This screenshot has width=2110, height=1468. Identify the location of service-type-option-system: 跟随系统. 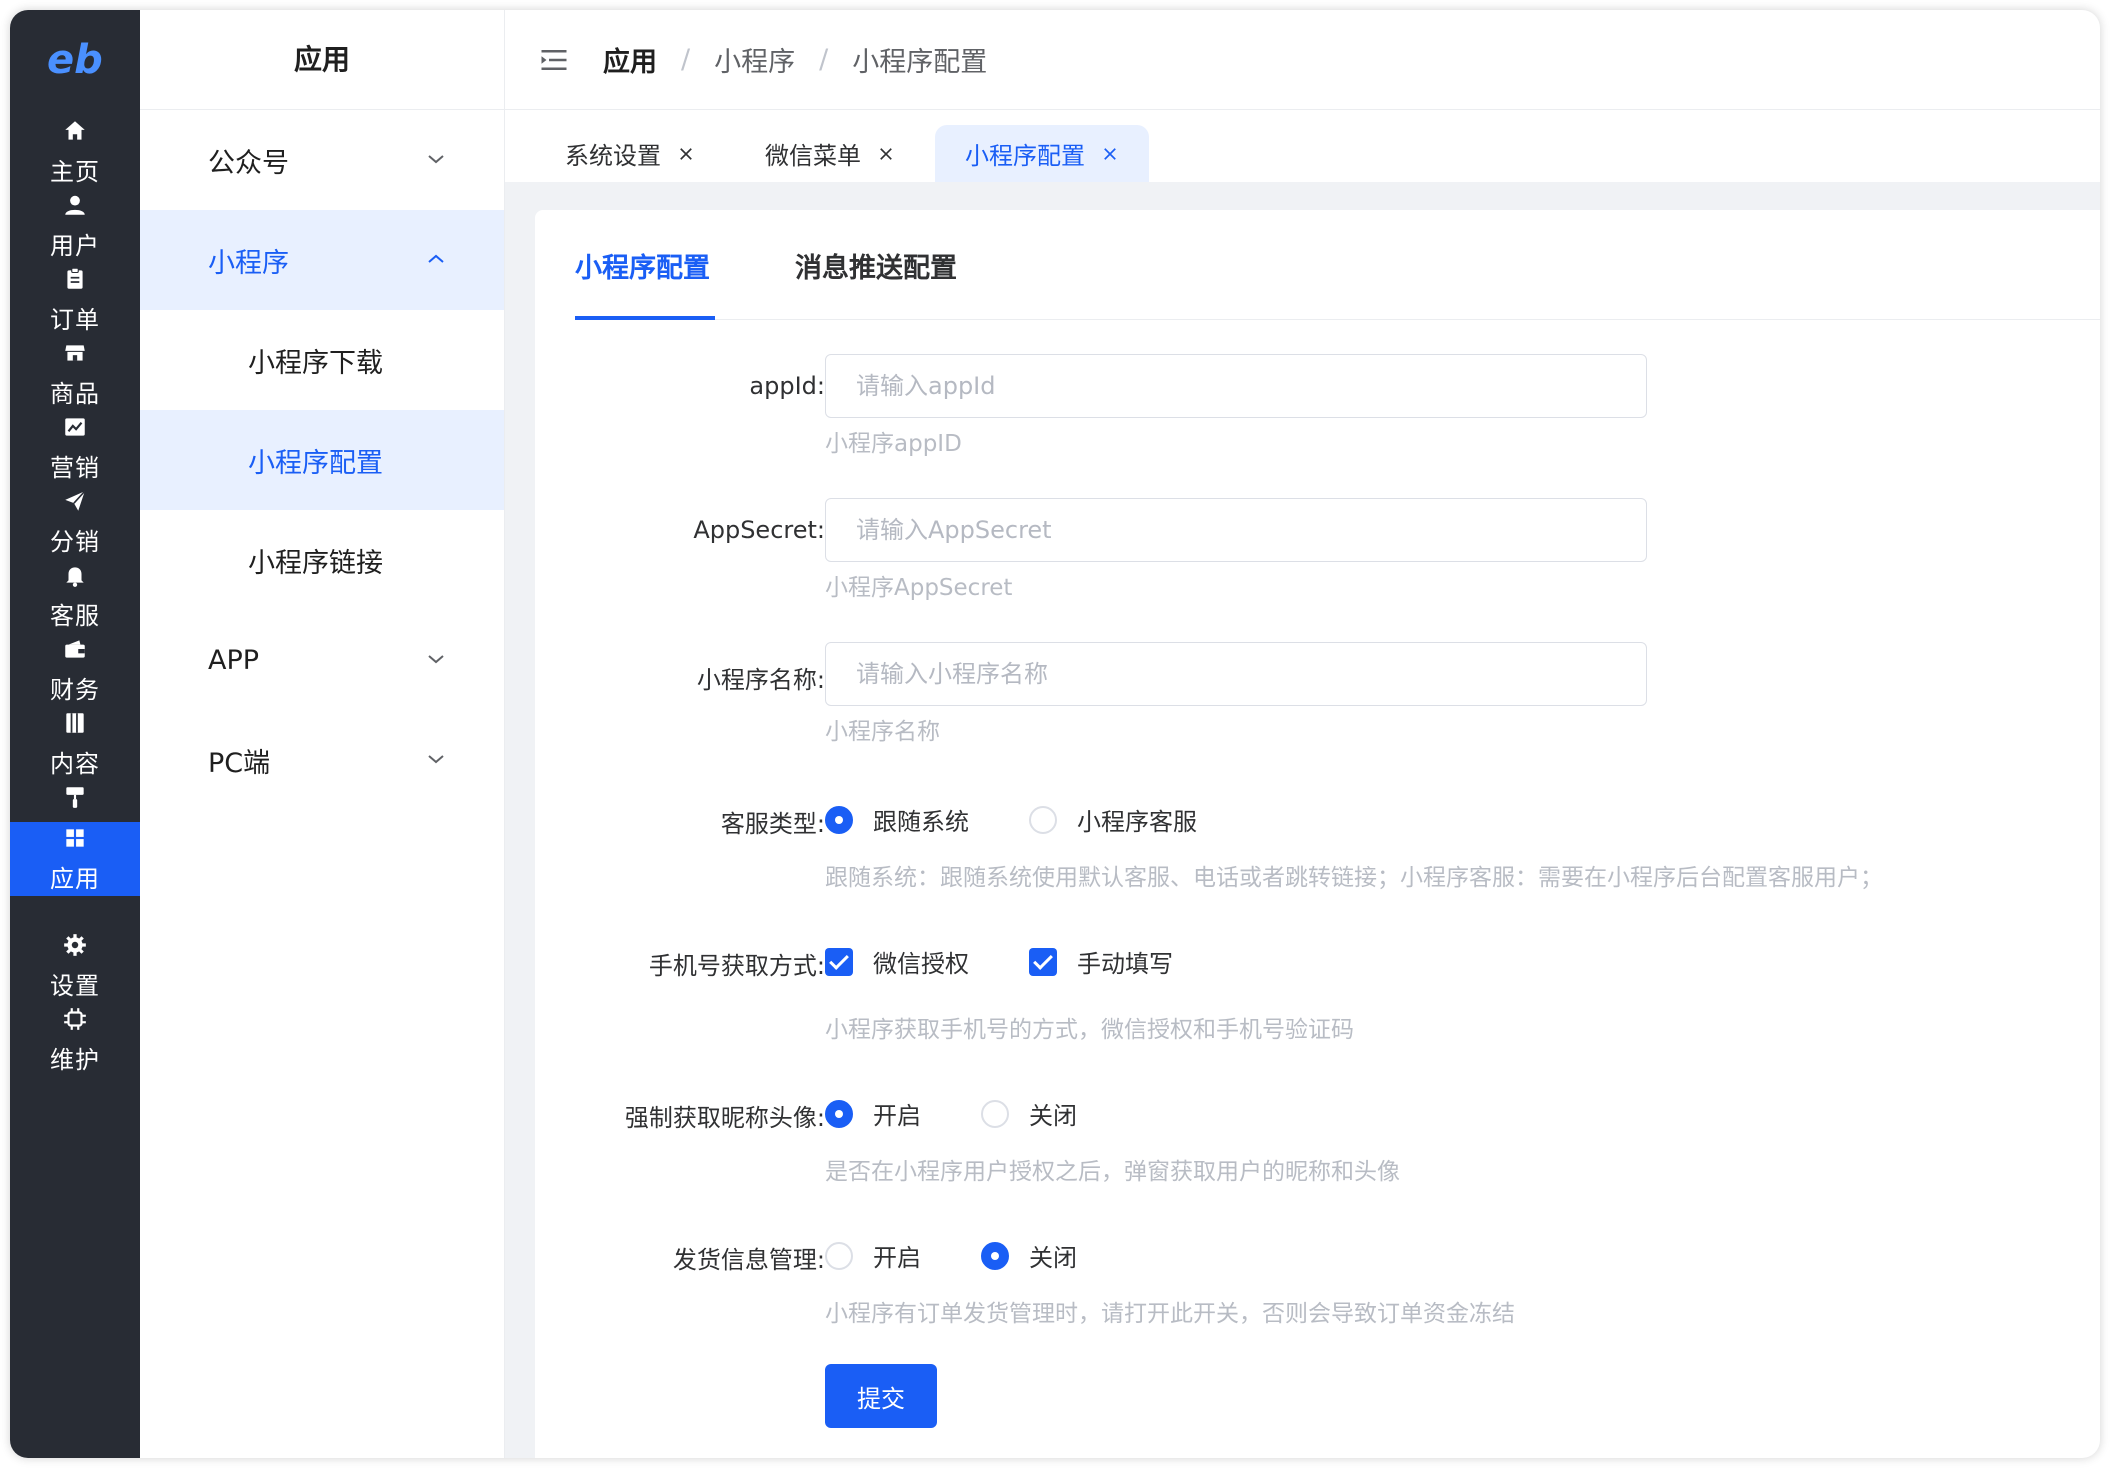
(897, 819).